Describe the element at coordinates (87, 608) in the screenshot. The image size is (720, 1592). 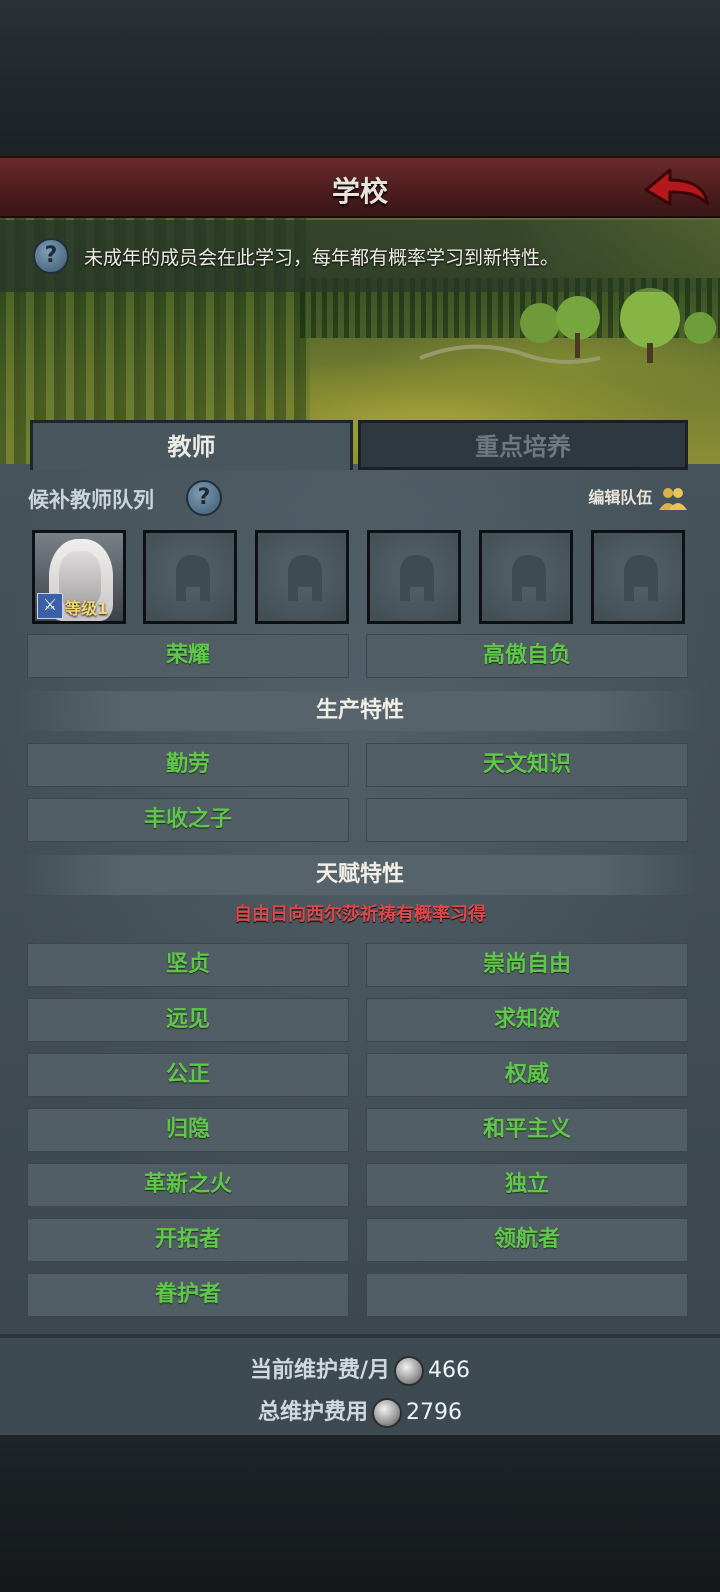
I see `level-label: 等级1` at that location.